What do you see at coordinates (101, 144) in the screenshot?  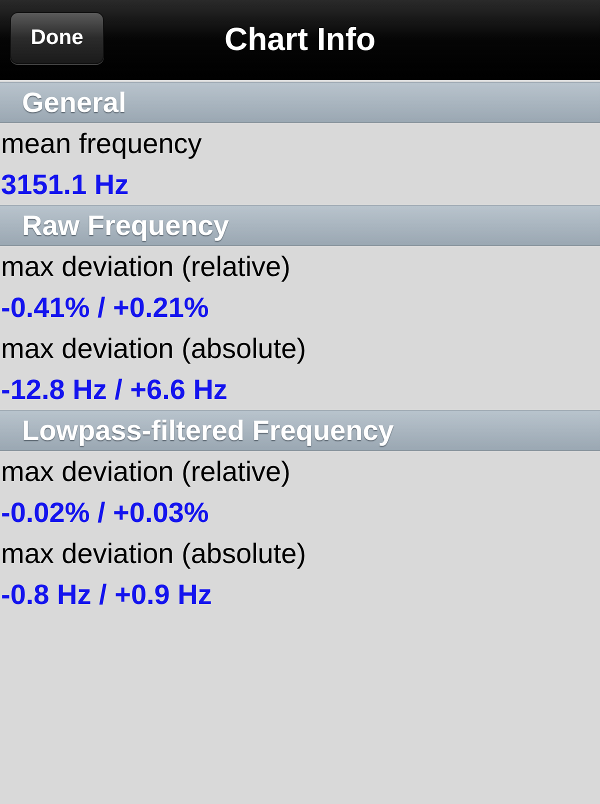 I see `field-label: mean frequency` at bounding box center [101, 144].